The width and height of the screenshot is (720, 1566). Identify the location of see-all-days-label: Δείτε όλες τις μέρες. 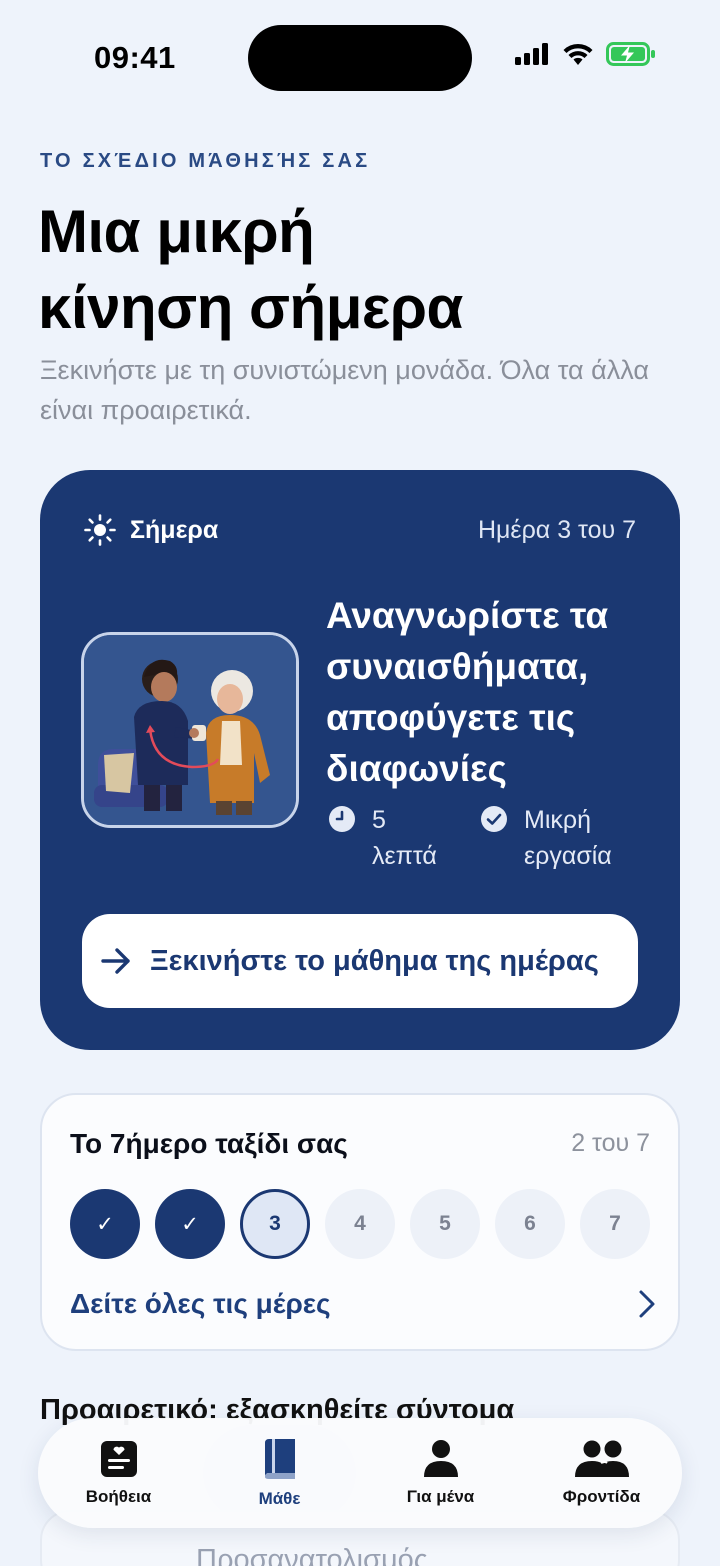
(200, 1303).